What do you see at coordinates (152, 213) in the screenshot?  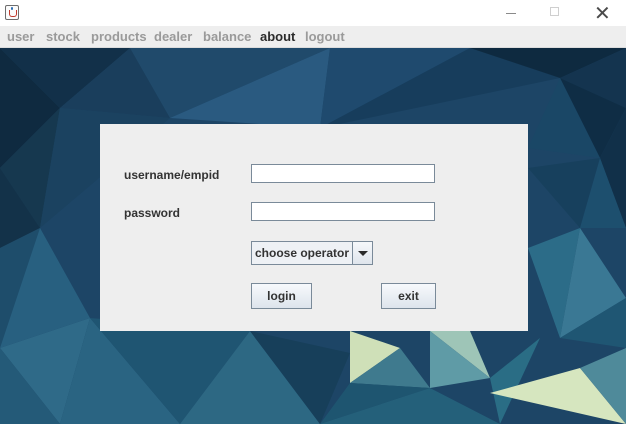 I see `password-label: password` at bounding box center [152, 213].